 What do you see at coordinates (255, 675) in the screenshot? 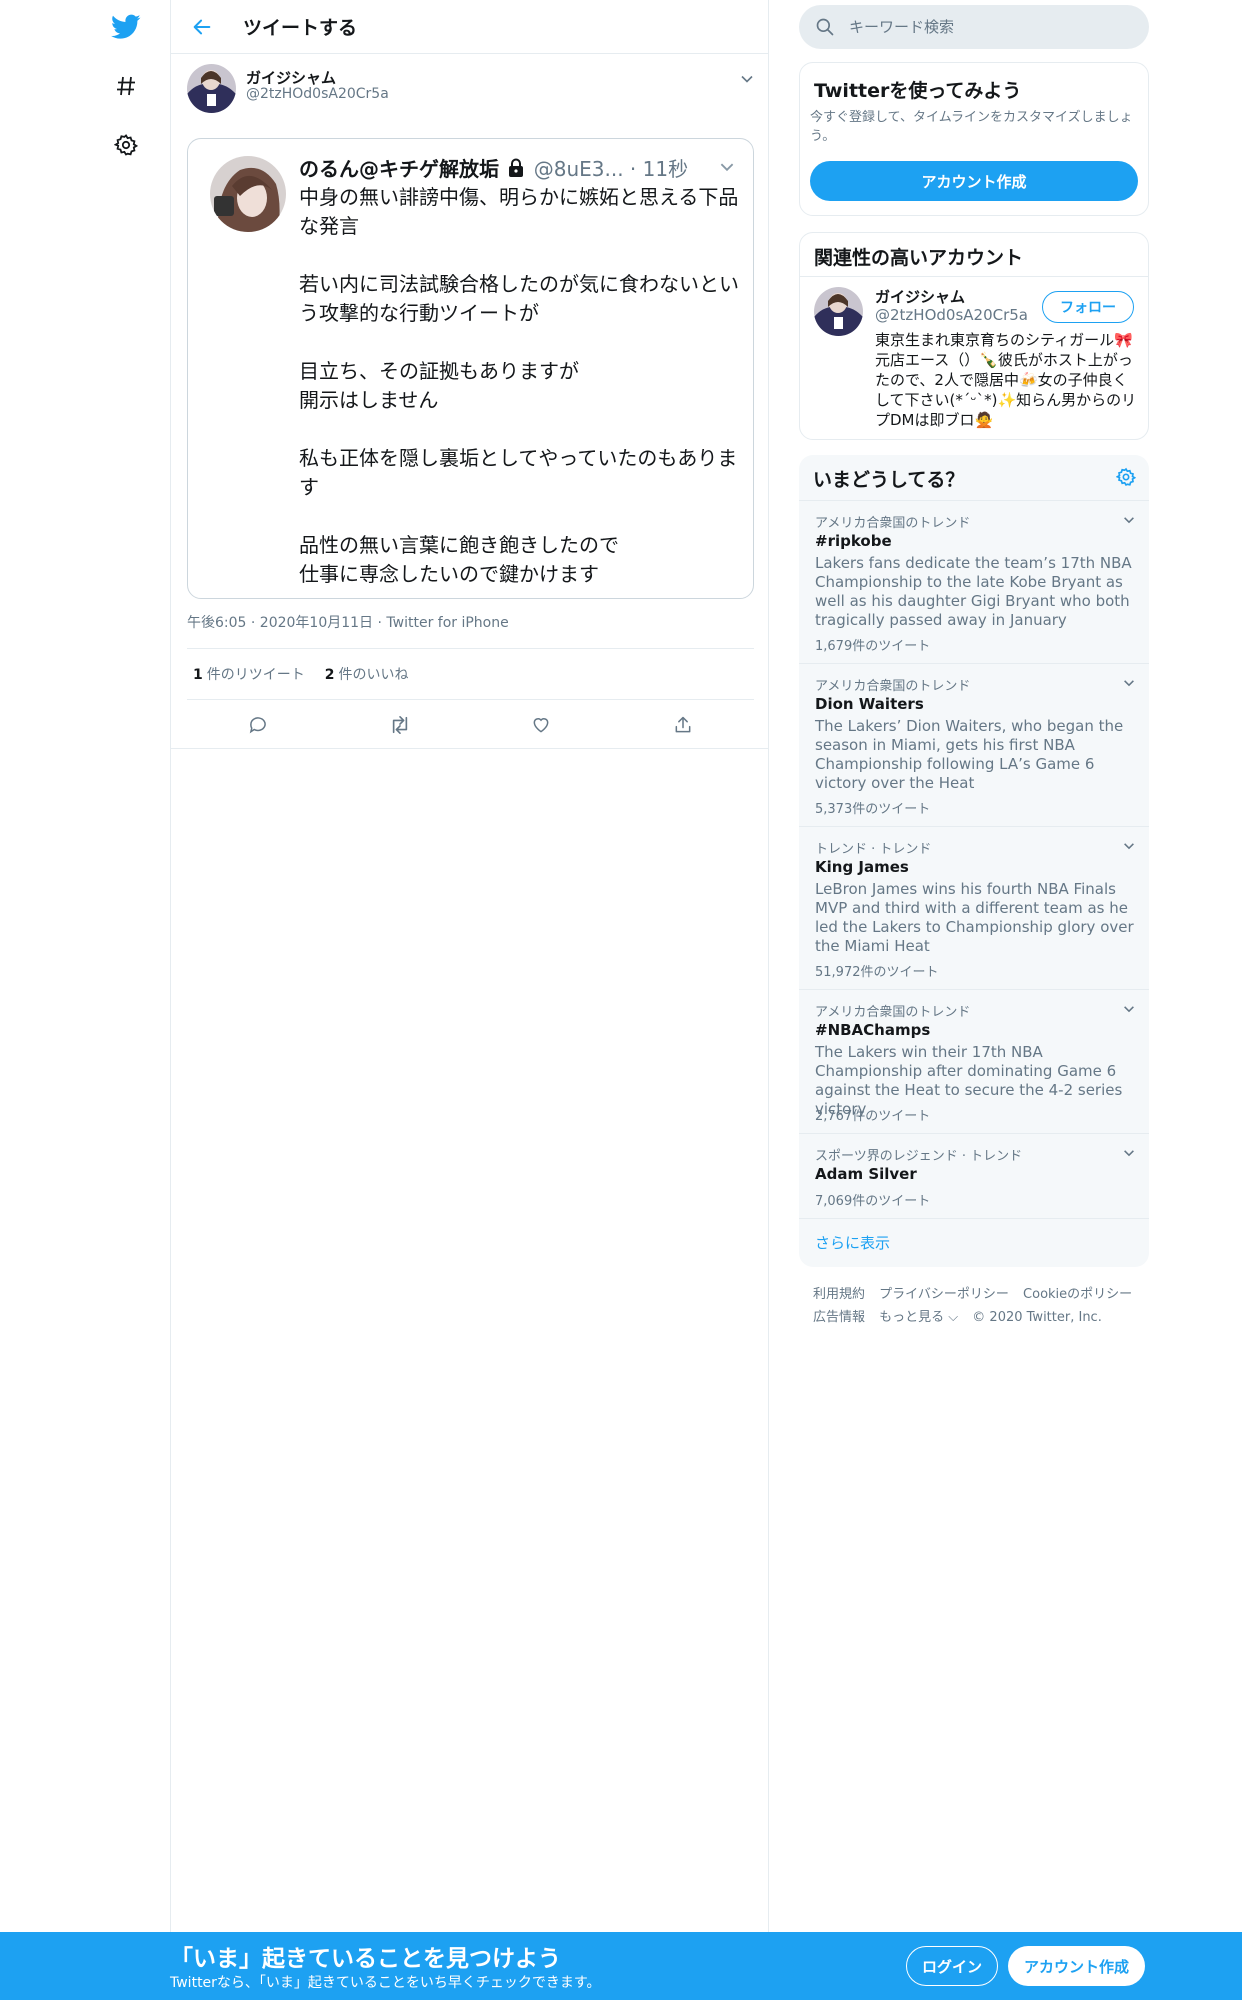
I see `retweet-label: 件のリツイート` at bounding box center [255, 675].